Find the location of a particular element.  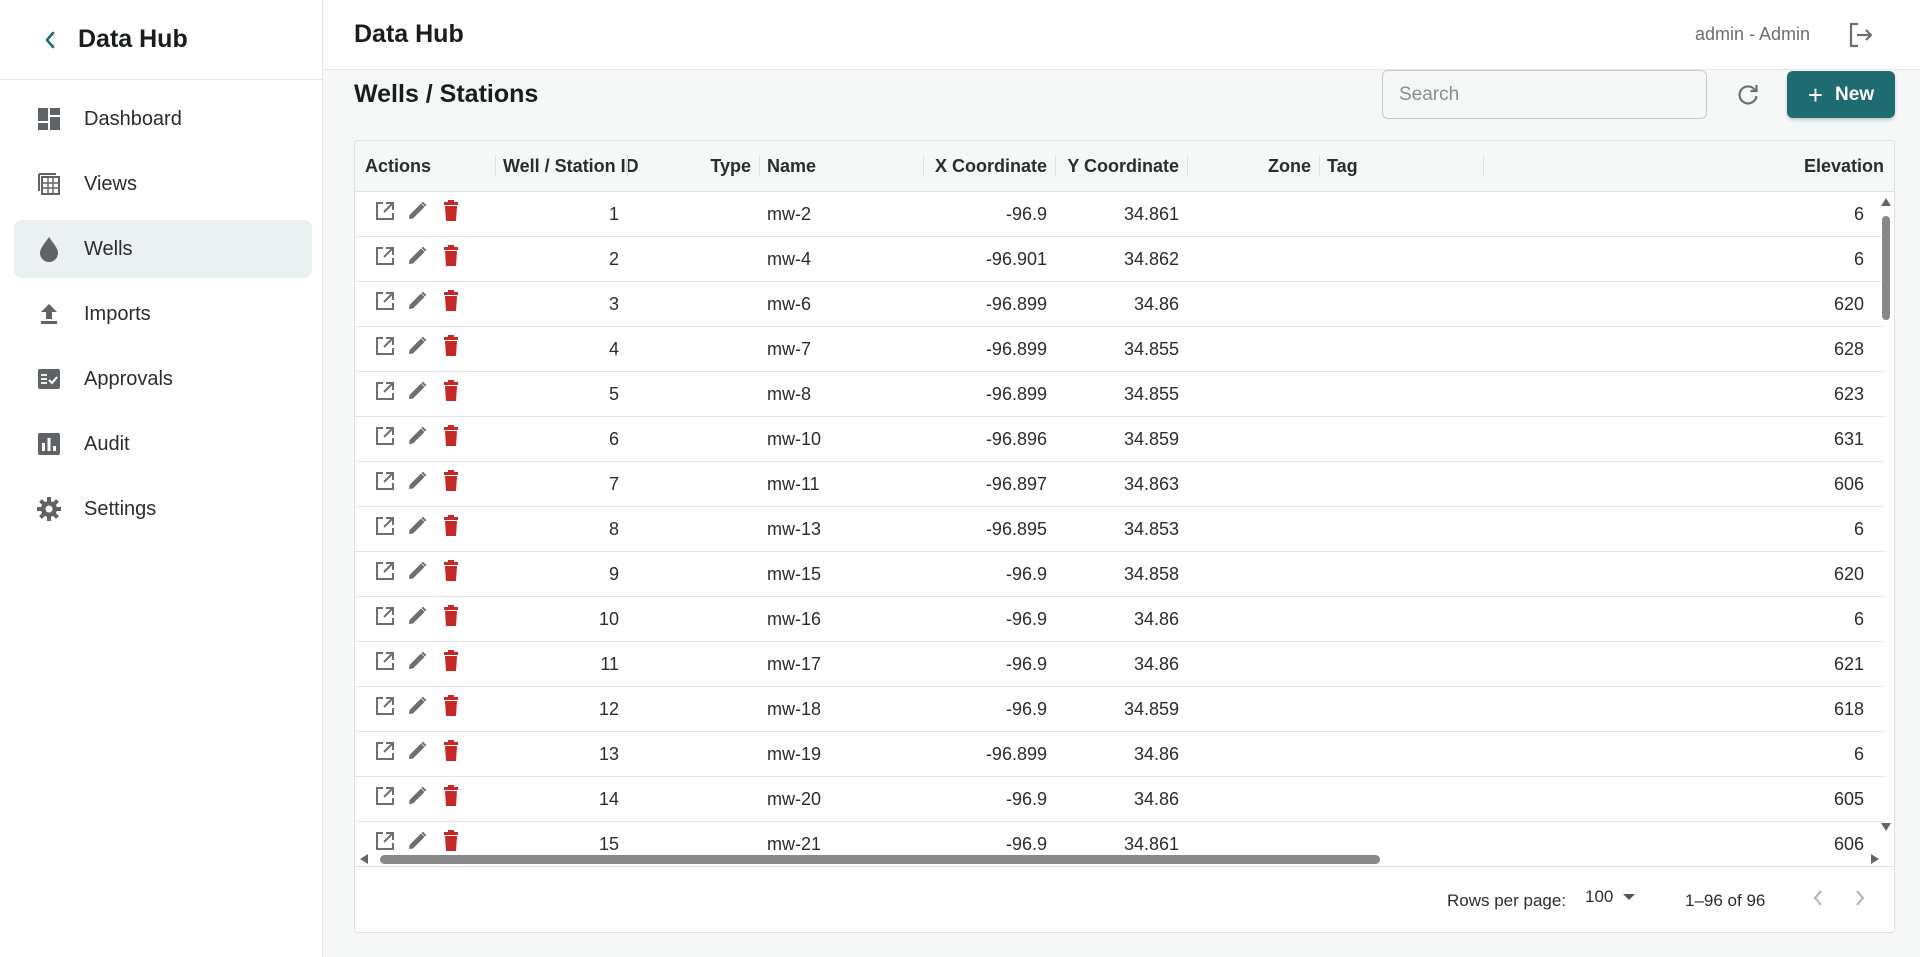

vertical-scroll-thumb is located at coordinates (1886, 268).